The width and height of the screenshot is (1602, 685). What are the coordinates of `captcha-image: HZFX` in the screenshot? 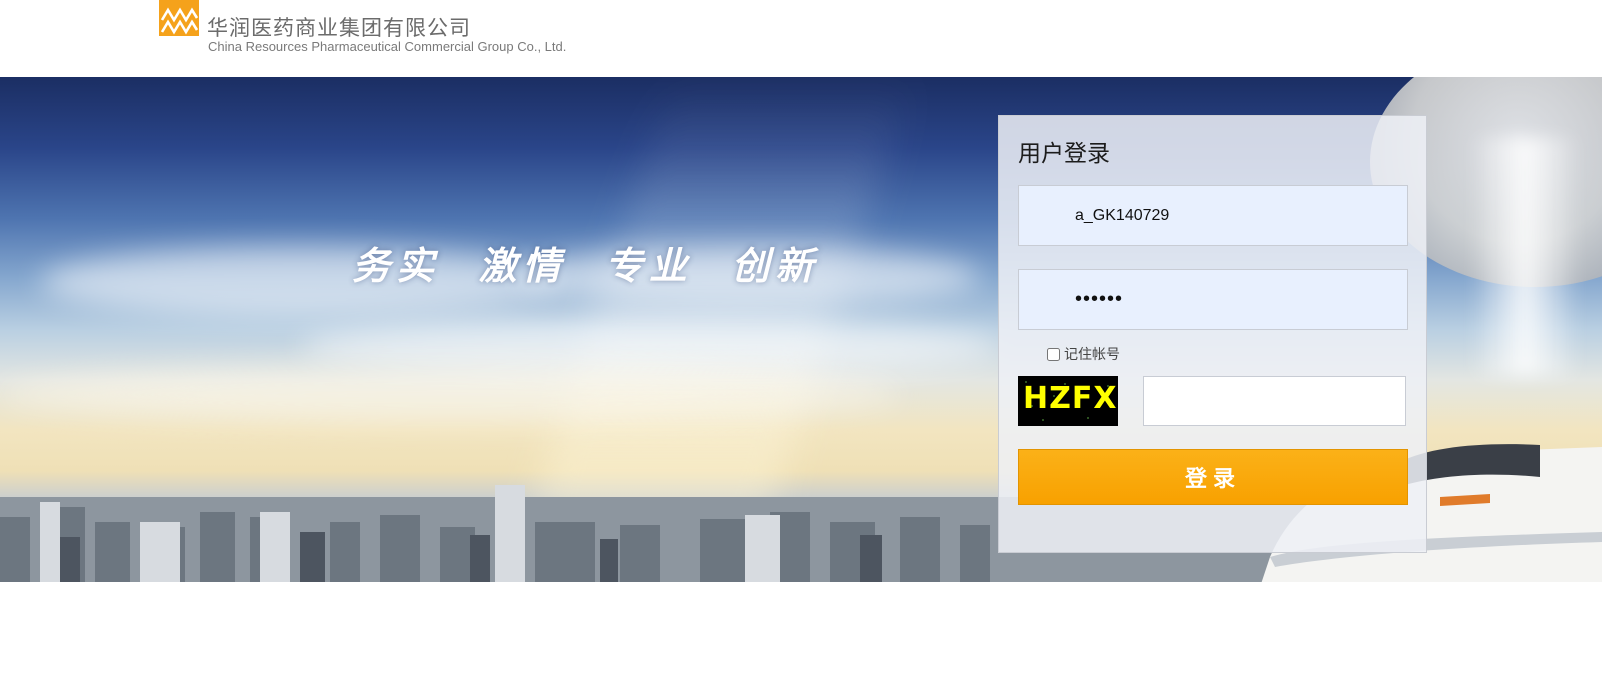 It's located at (1068, 401).